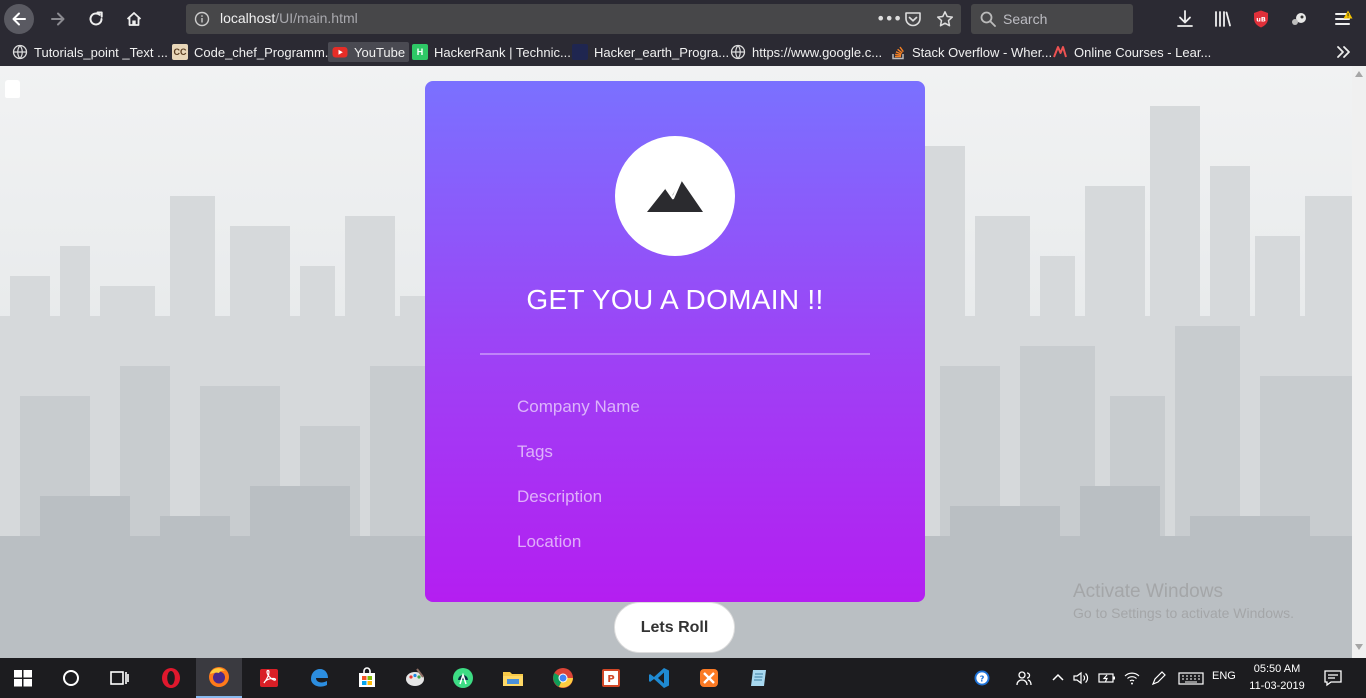  I want to click on taskbar-android-studio, so click(463, 678).